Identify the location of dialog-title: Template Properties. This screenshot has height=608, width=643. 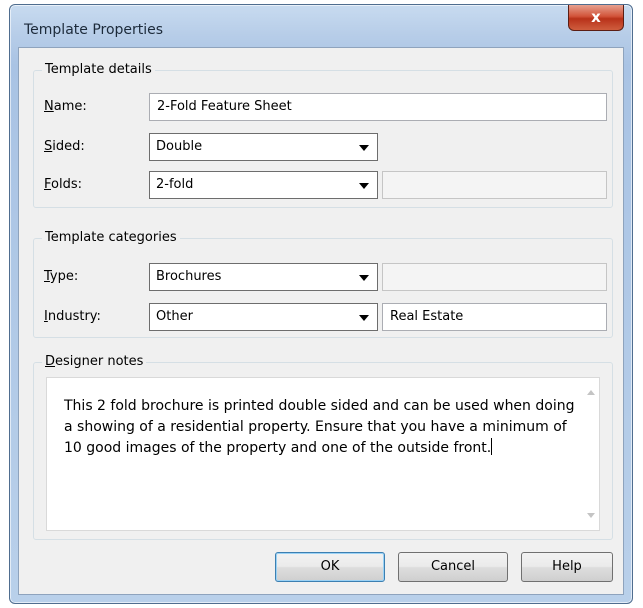
(94, 30).